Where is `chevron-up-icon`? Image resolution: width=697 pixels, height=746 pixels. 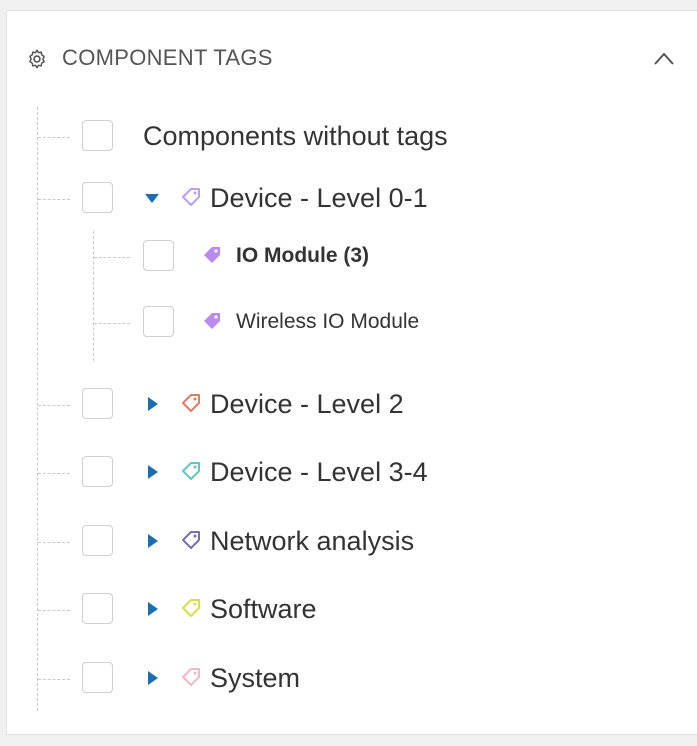
chevron-up-icon is located at coordinates (664, 59).